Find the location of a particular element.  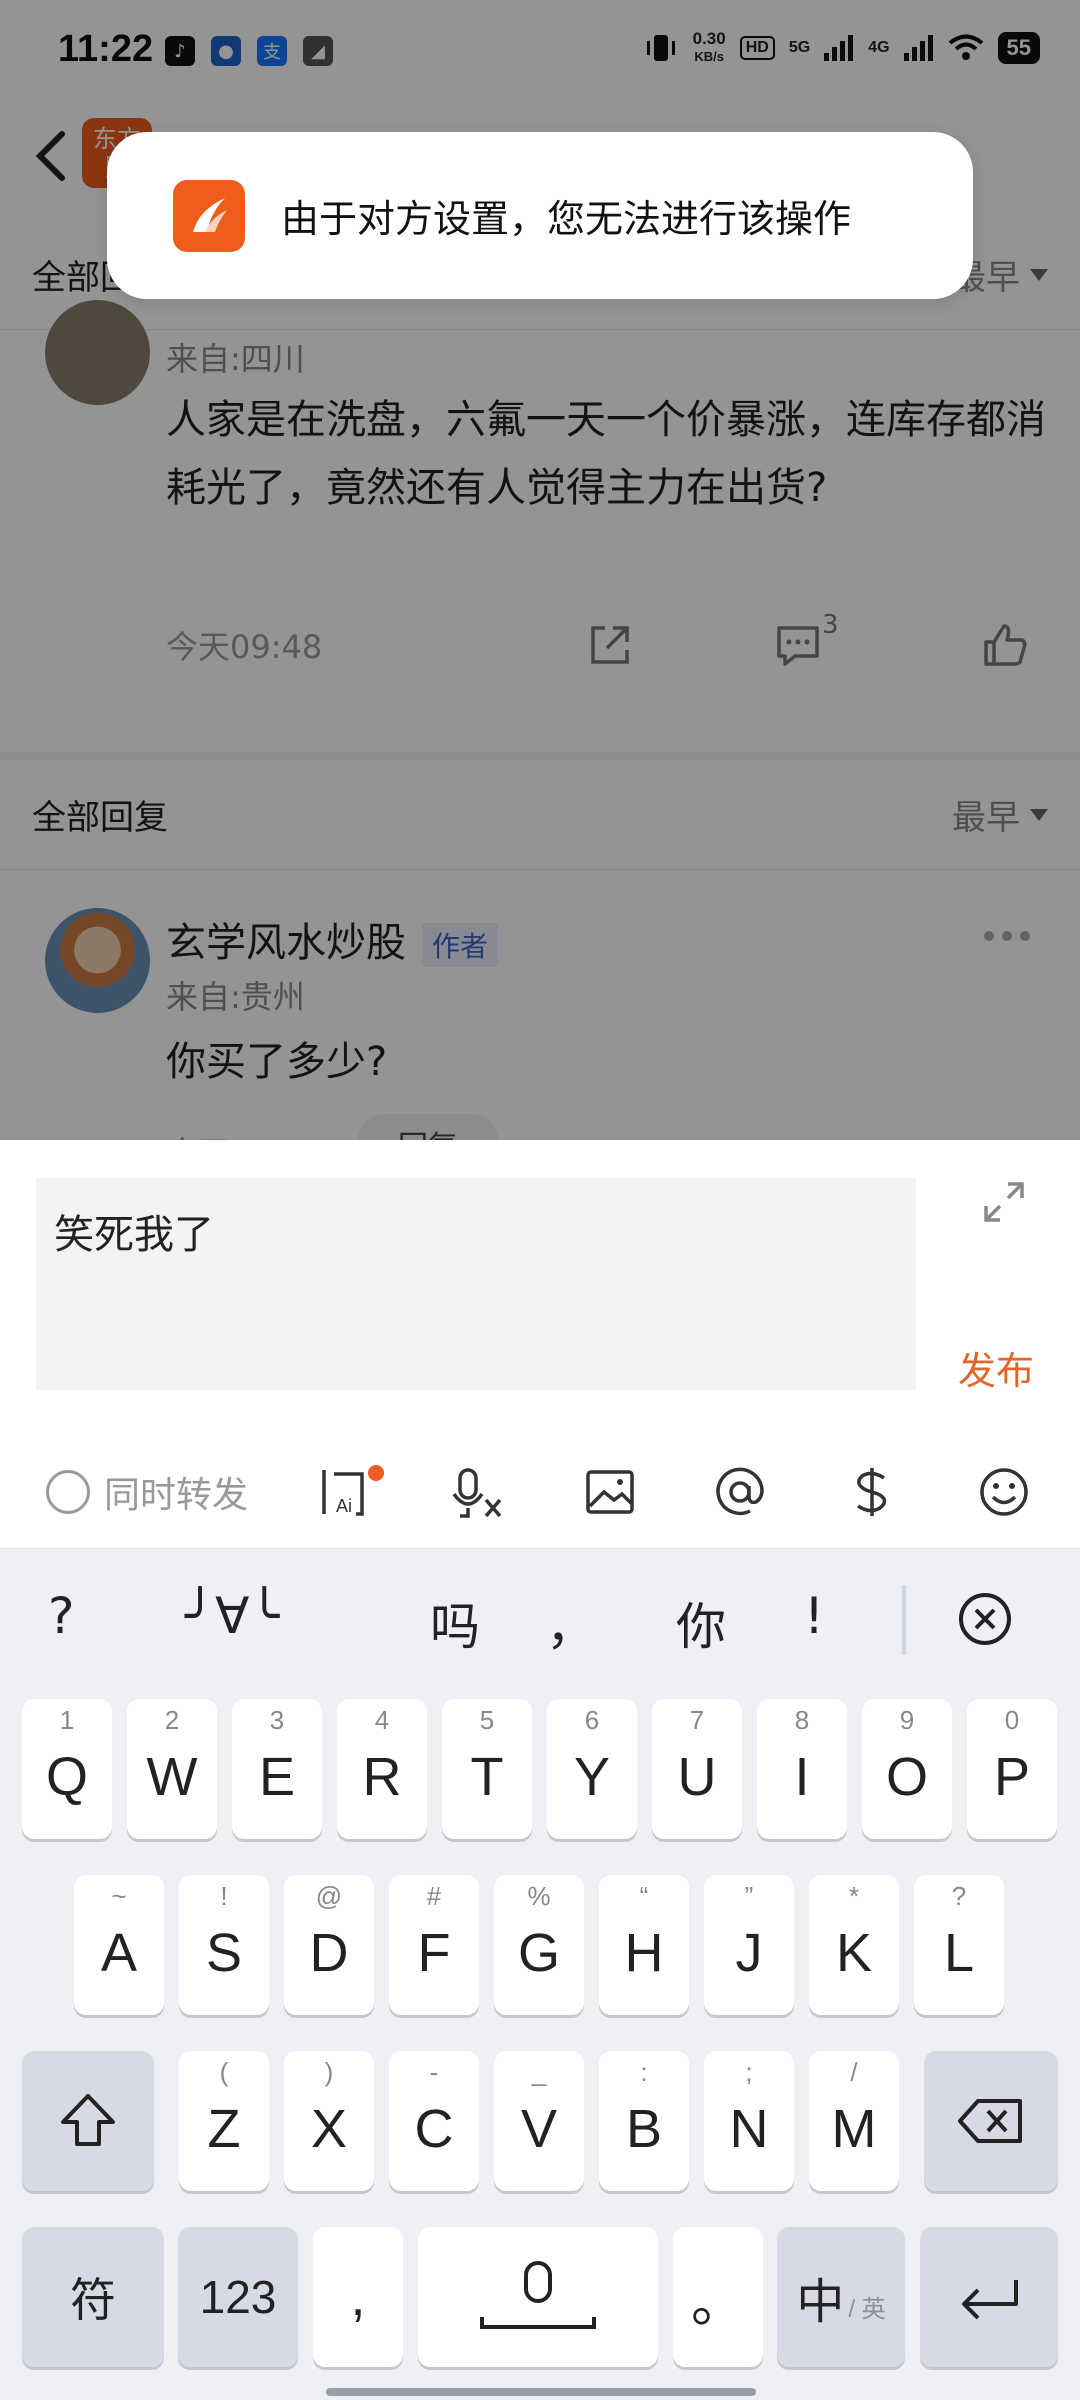

key-a: ~ A is located at coordinates (119, 1945).